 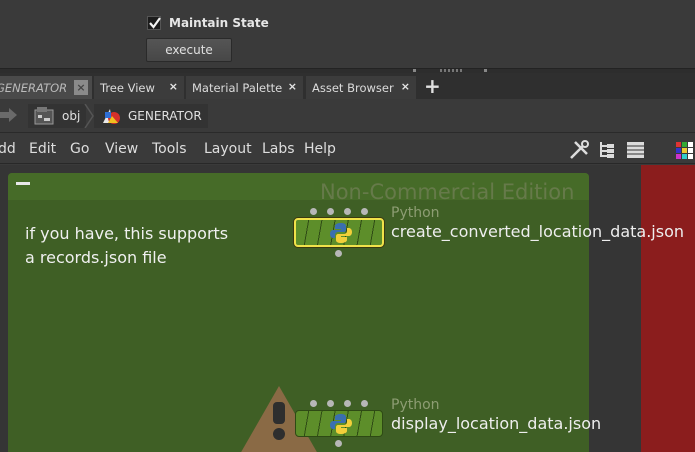 I want to click on menu-labs: Labs, so click(x=278, y=149).